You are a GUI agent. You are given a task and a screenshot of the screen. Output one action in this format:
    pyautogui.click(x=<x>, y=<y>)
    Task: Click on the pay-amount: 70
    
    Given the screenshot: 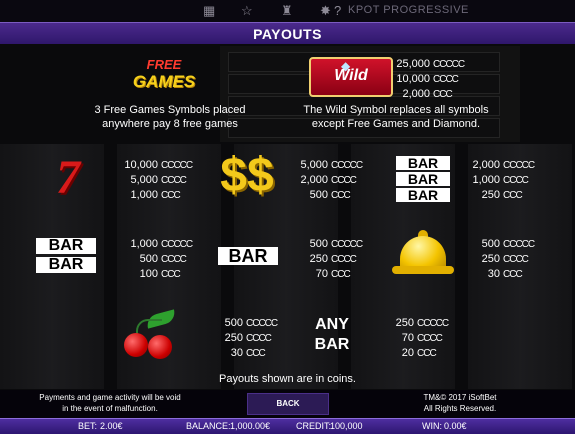 What is the action you would take?
    pyautogui.click(x=407, y=338)
    